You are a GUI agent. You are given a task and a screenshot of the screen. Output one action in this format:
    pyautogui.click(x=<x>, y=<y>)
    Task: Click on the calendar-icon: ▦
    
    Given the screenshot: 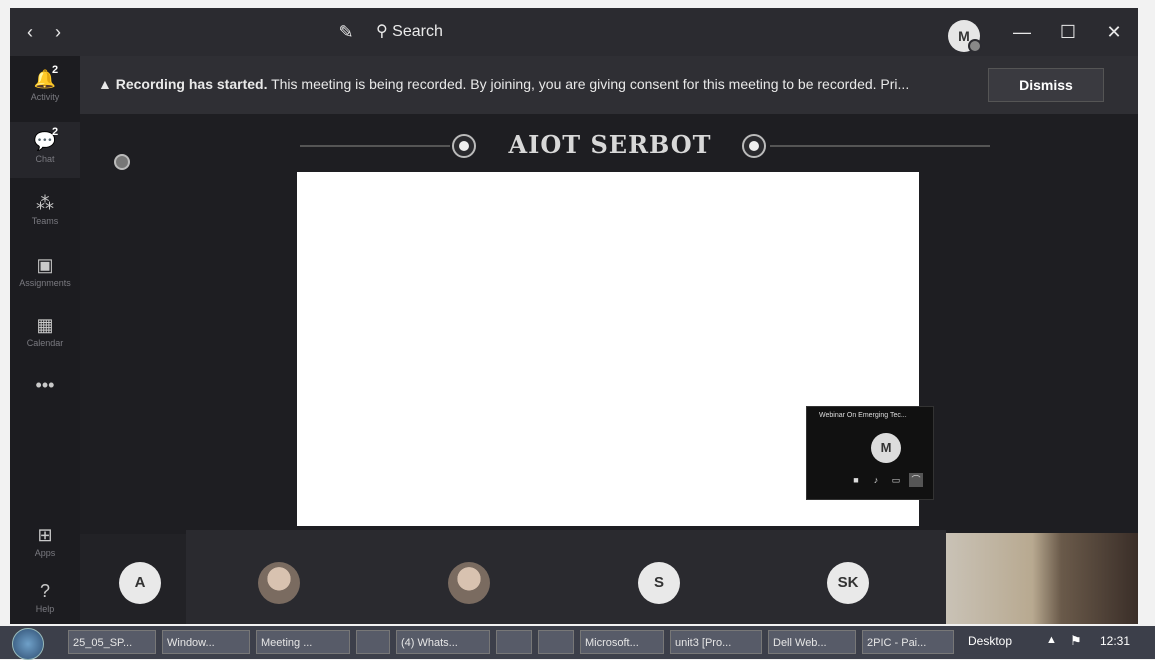 What is the action you would take?
    pyautogui.click(x=45, y=325)
    